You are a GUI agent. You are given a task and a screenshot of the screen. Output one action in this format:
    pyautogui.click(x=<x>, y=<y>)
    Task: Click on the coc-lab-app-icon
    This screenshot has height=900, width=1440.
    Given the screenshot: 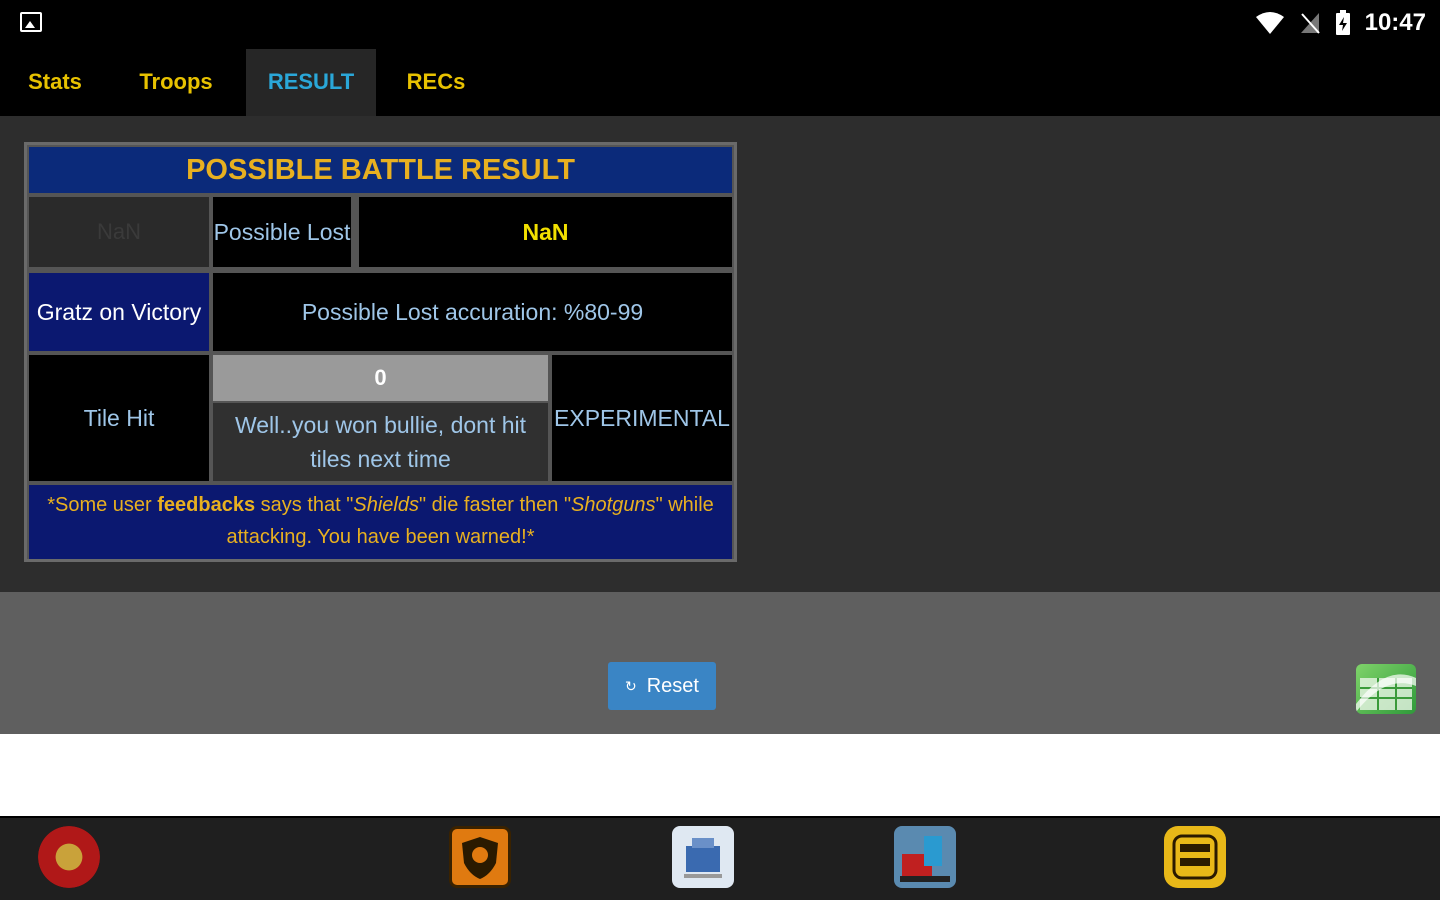 What is the action you would take?
    pyautogui.click(x=1195, y=857)
    